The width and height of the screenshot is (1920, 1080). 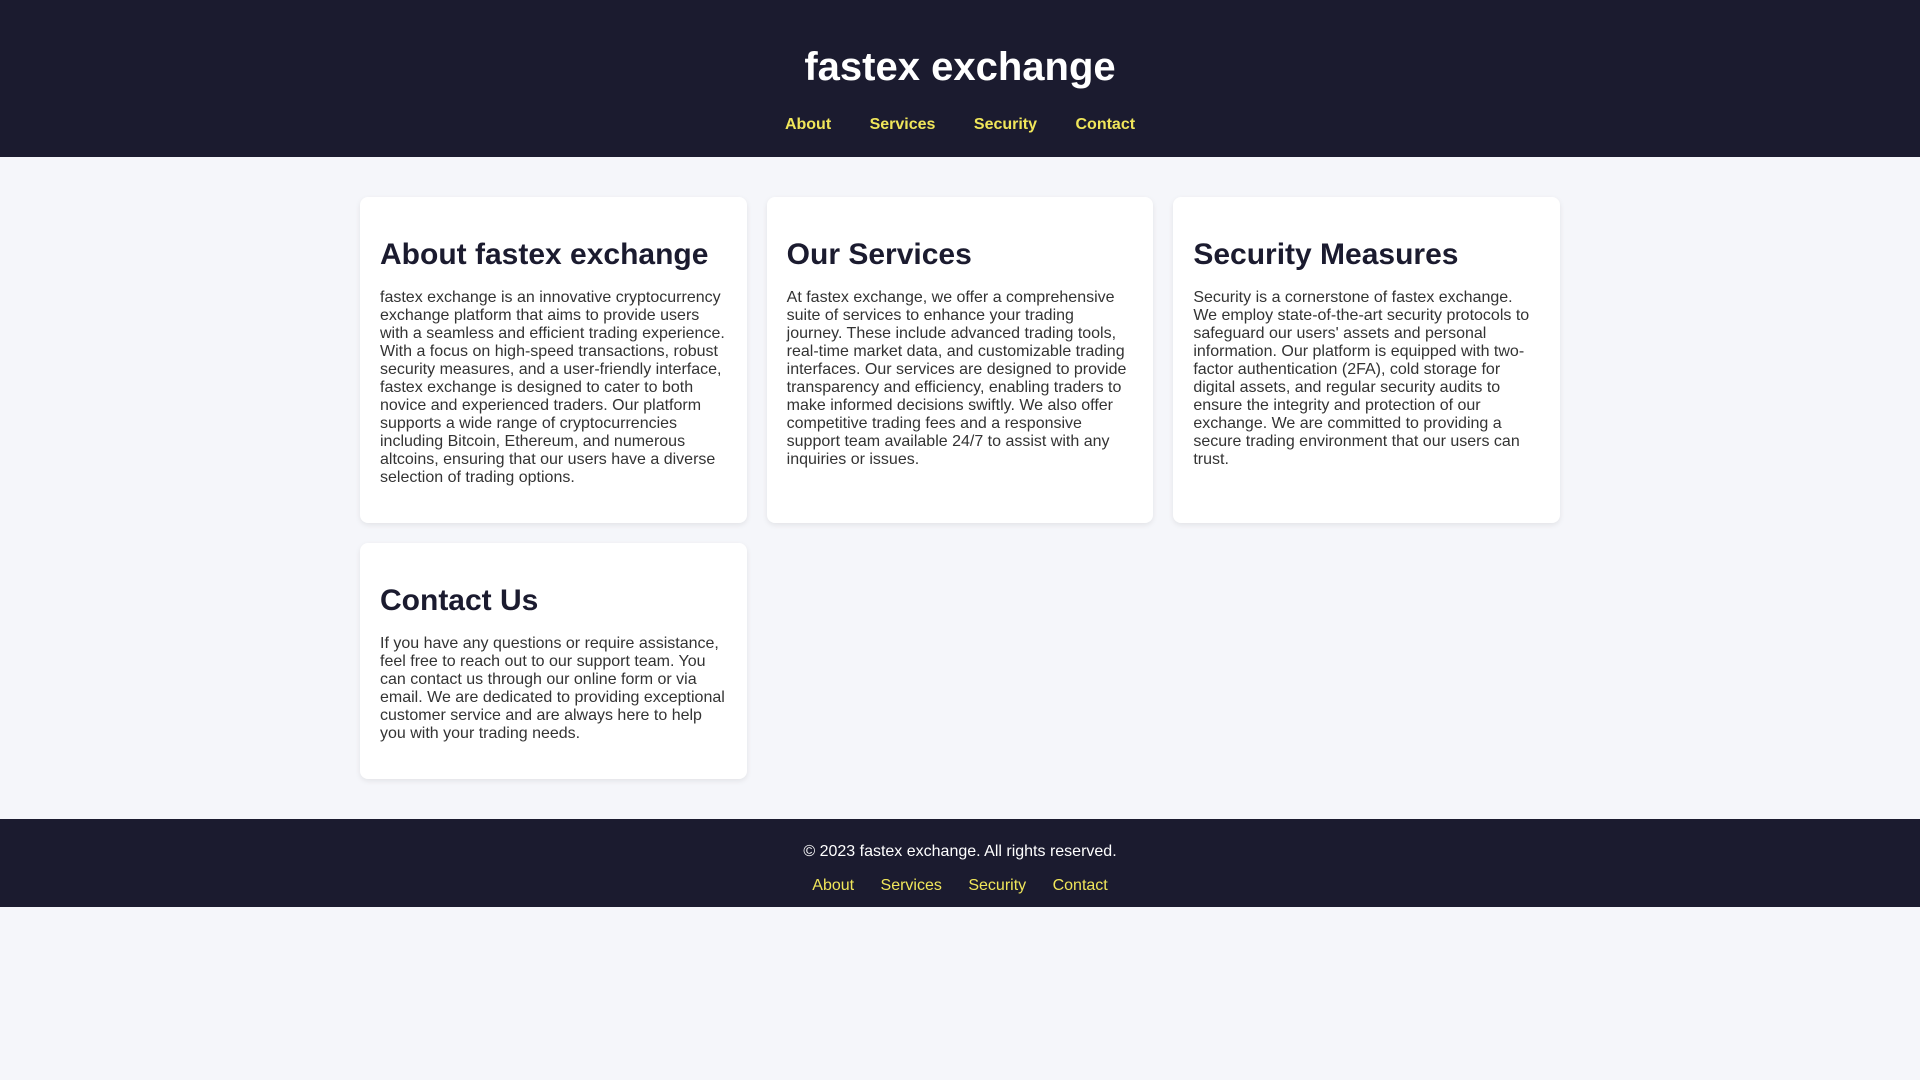 I want to click on nav-security: Security, so click(x=1005, y=124).